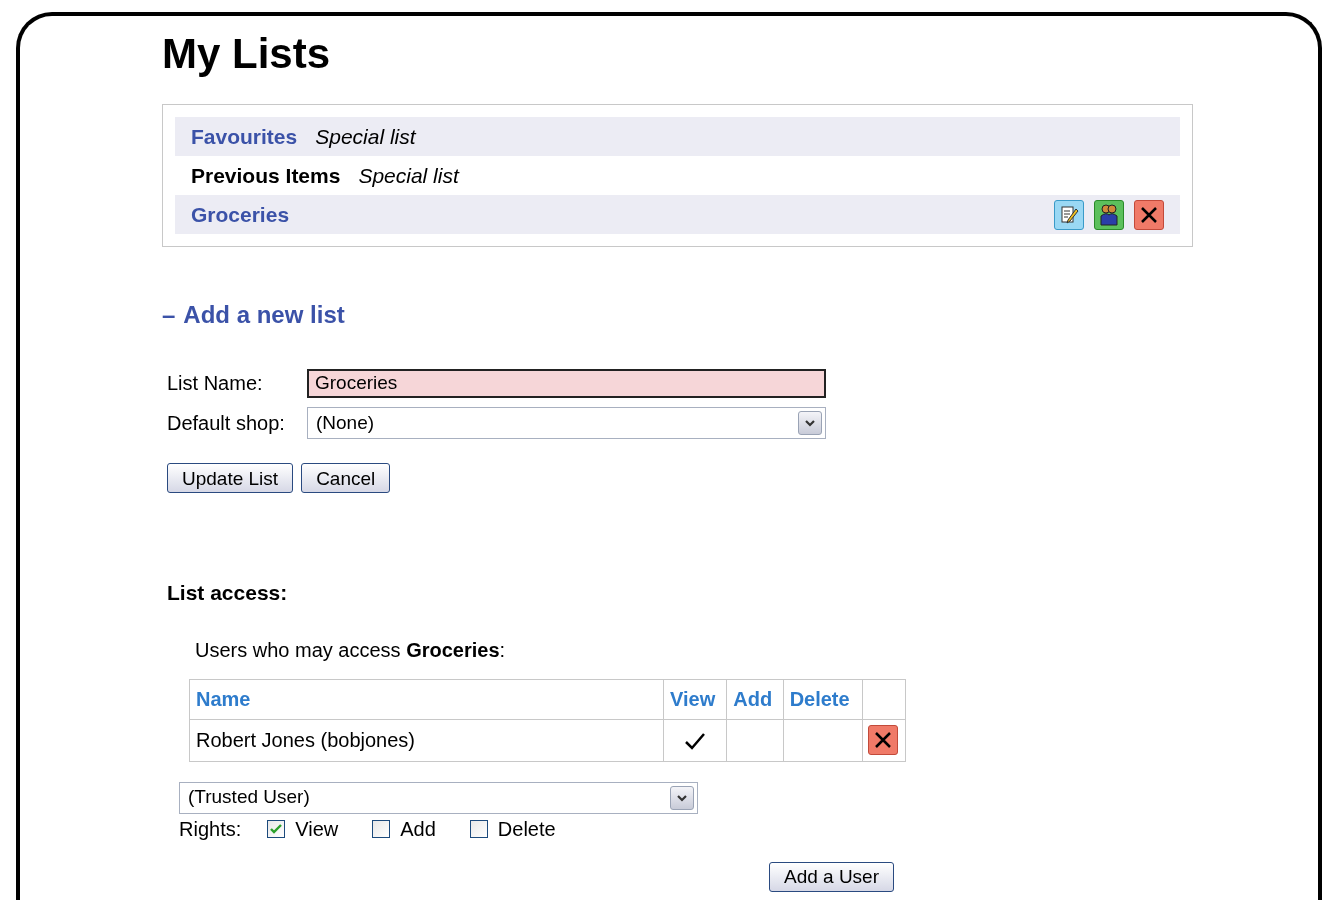 The width and height of the screenshot is (1326, 900). Describe the element at coordinates (228, 593) in the screenshot. I see `section-heading: List access:` at that location.